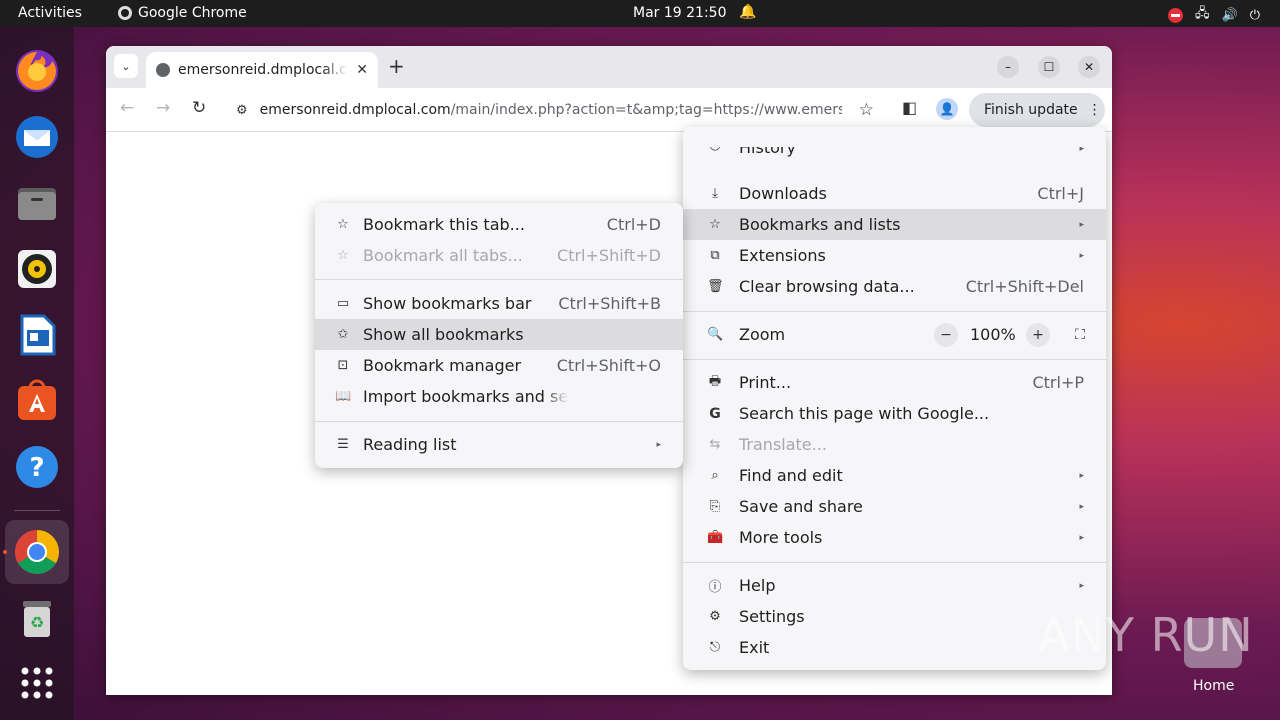 The height and width of the screenshot is (720, 1280). I want to click on puzzle-icon: ⧉, so click(715, 255).